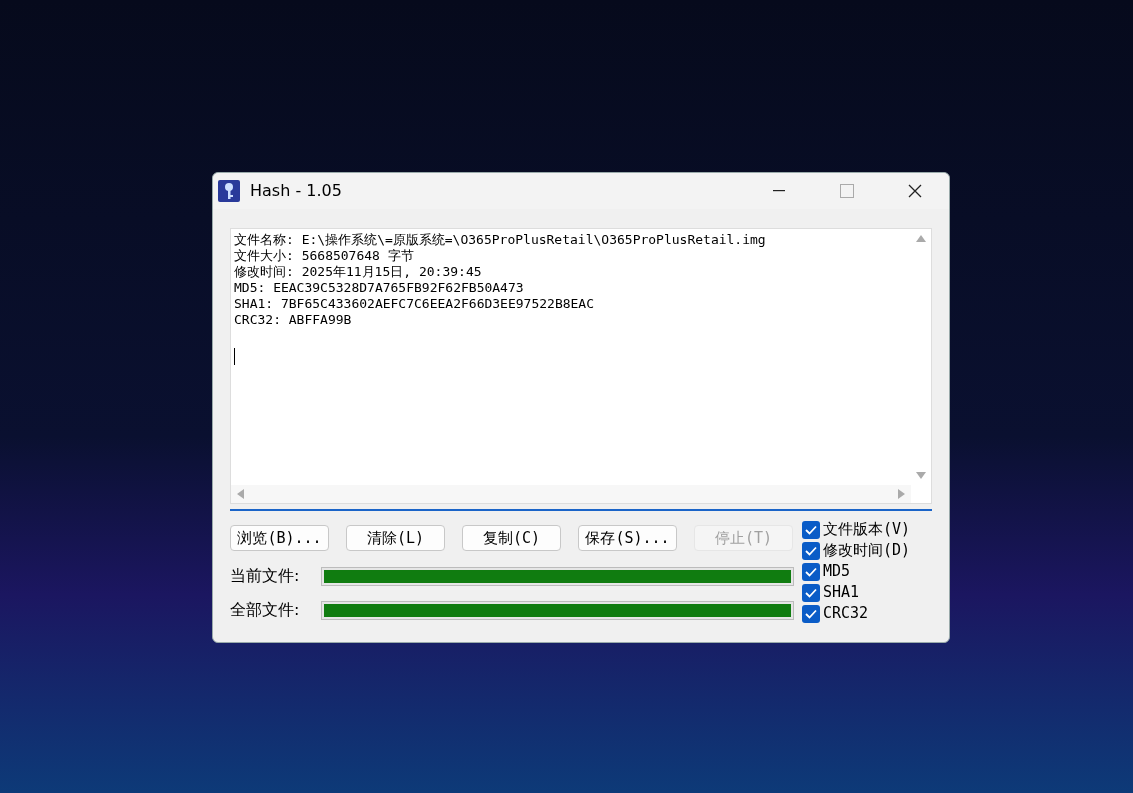  I want to click on action-button: 清除(L), so click(395, 538).